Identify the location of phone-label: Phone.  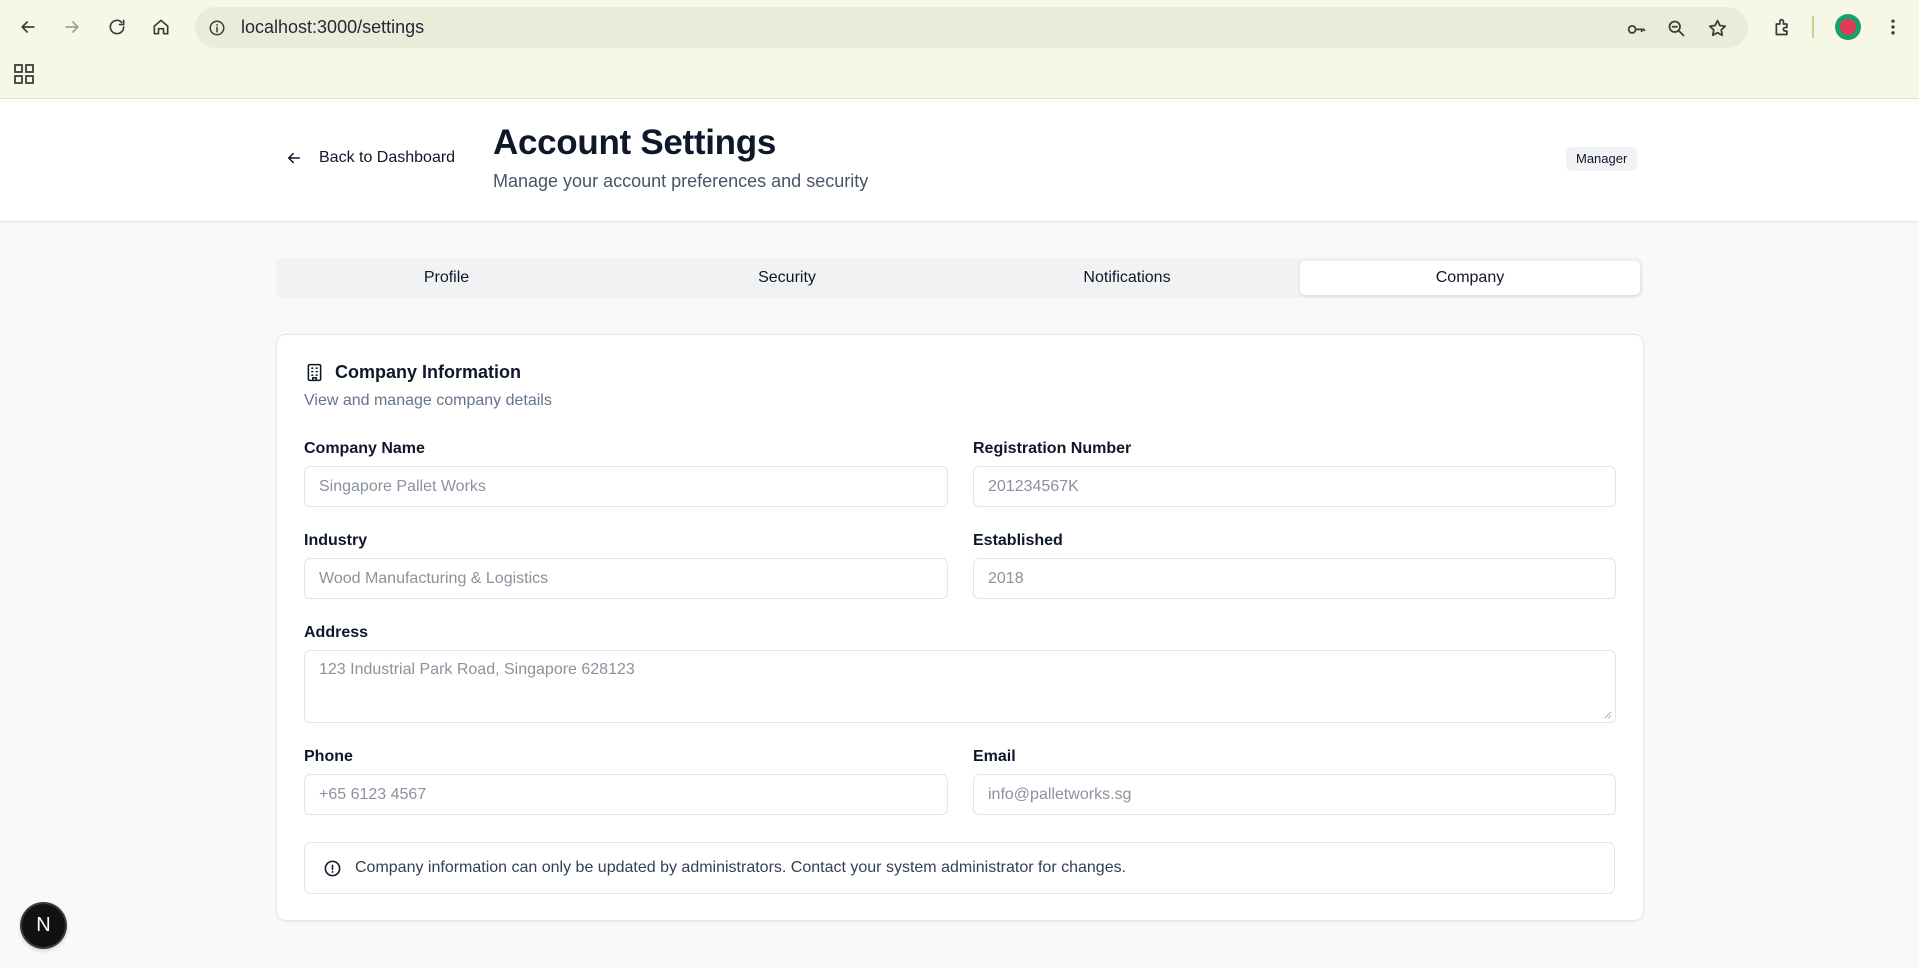
(328, 756).